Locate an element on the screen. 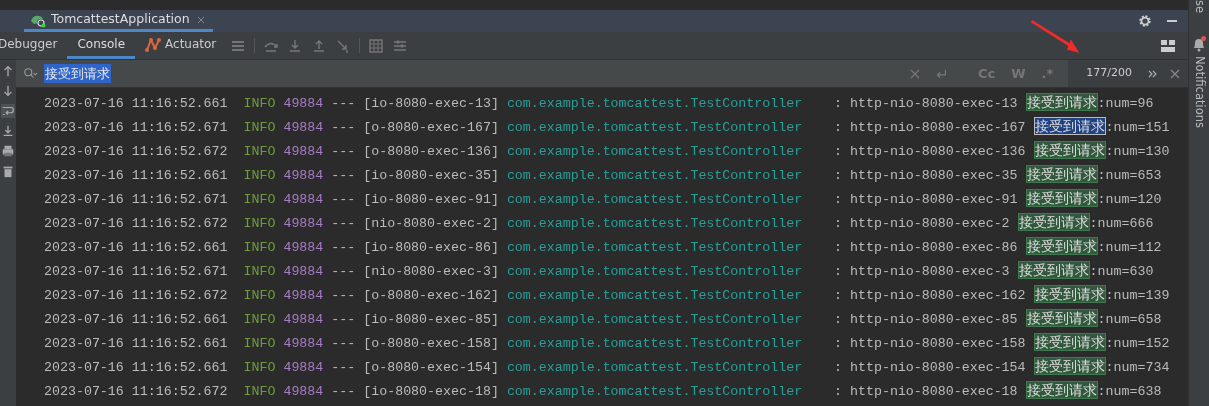 The width and height of the screenshot is (1209, 406). match-count: 177/200 is located at coordinates (1109, 73).